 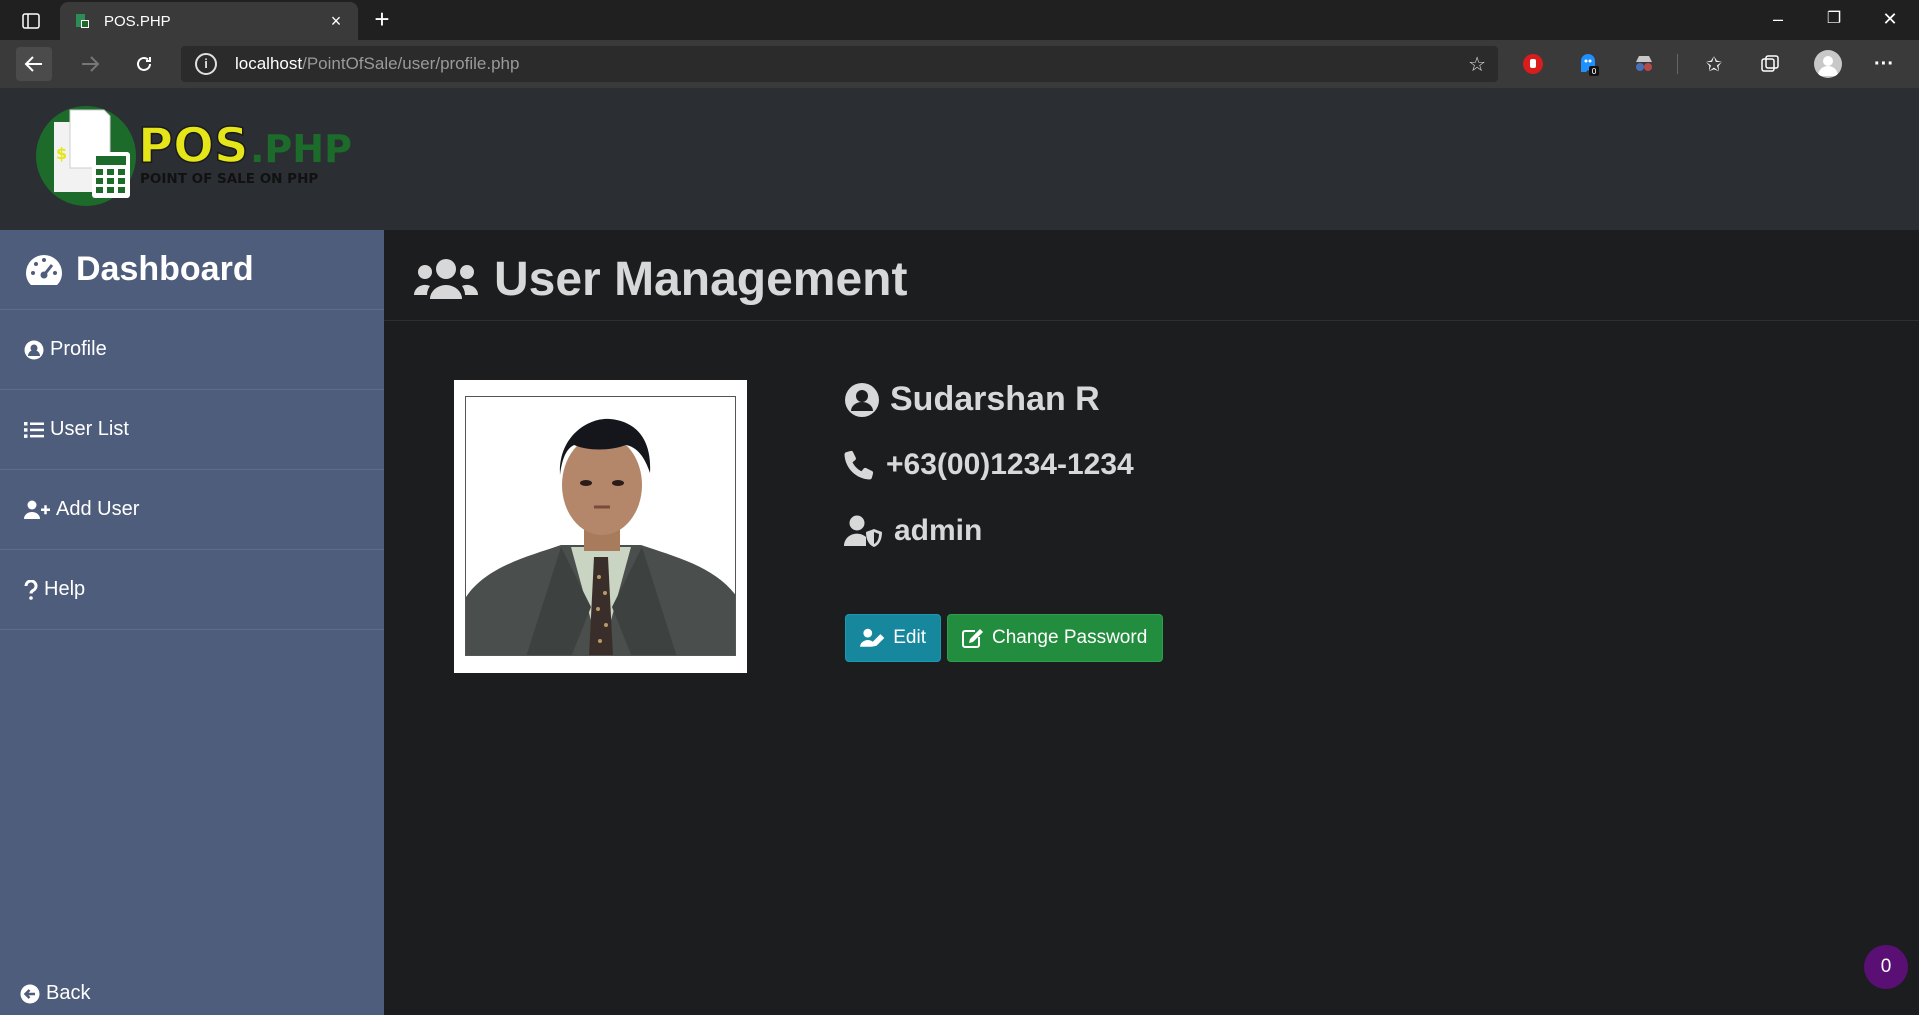 I want to click on app-header: $ POS .PHP POINT OF SALE ON PHP, so click(x=959, y=159).